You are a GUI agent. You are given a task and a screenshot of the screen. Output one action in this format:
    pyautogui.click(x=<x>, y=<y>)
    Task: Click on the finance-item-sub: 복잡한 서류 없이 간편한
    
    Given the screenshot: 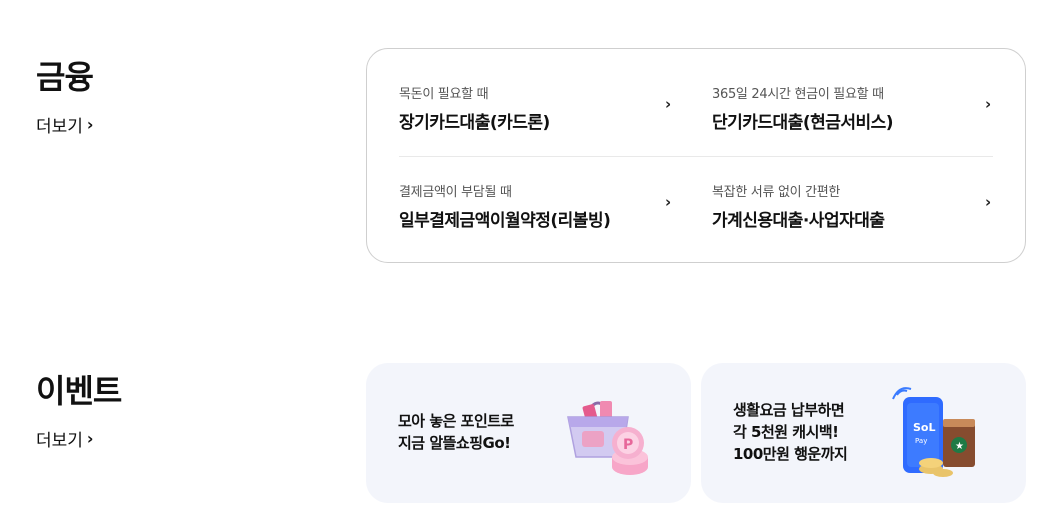 What is the action you would take?
    pyautogui.click(x=776, y=192)
    